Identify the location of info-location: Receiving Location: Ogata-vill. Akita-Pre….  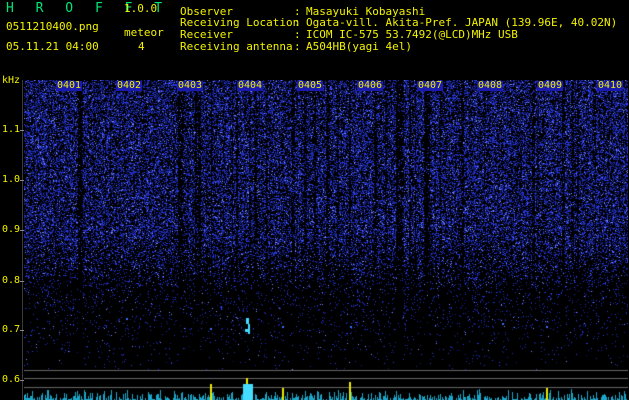
(399, 22).